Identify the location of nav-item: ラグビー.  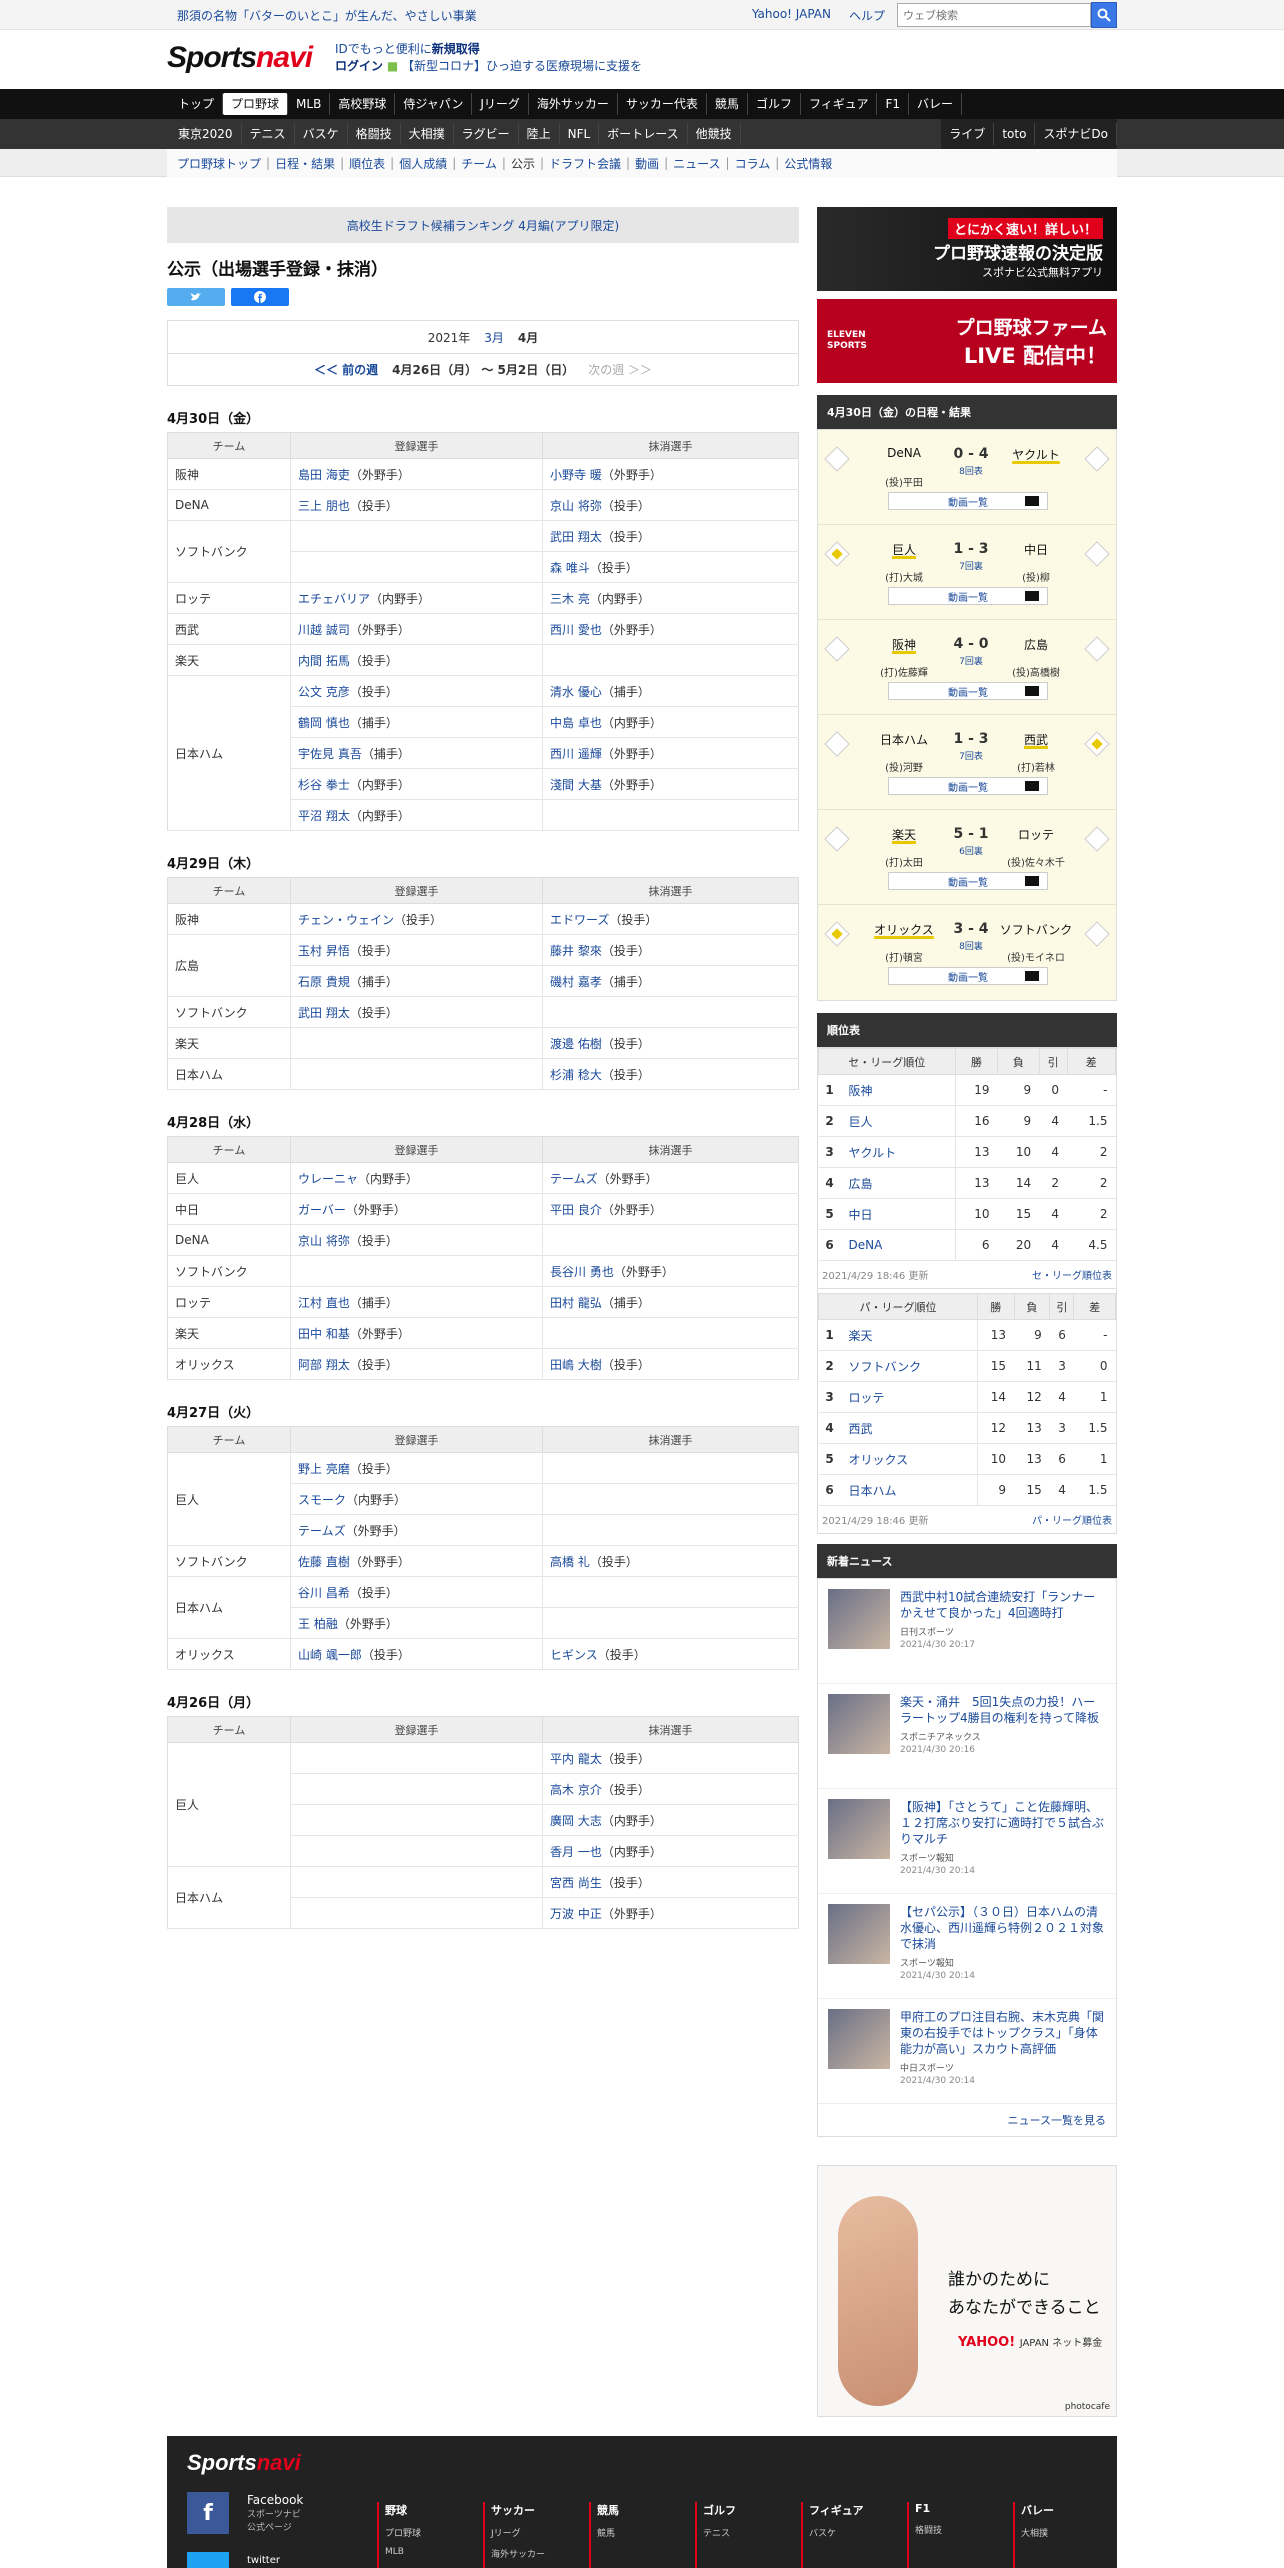
(486, 134).